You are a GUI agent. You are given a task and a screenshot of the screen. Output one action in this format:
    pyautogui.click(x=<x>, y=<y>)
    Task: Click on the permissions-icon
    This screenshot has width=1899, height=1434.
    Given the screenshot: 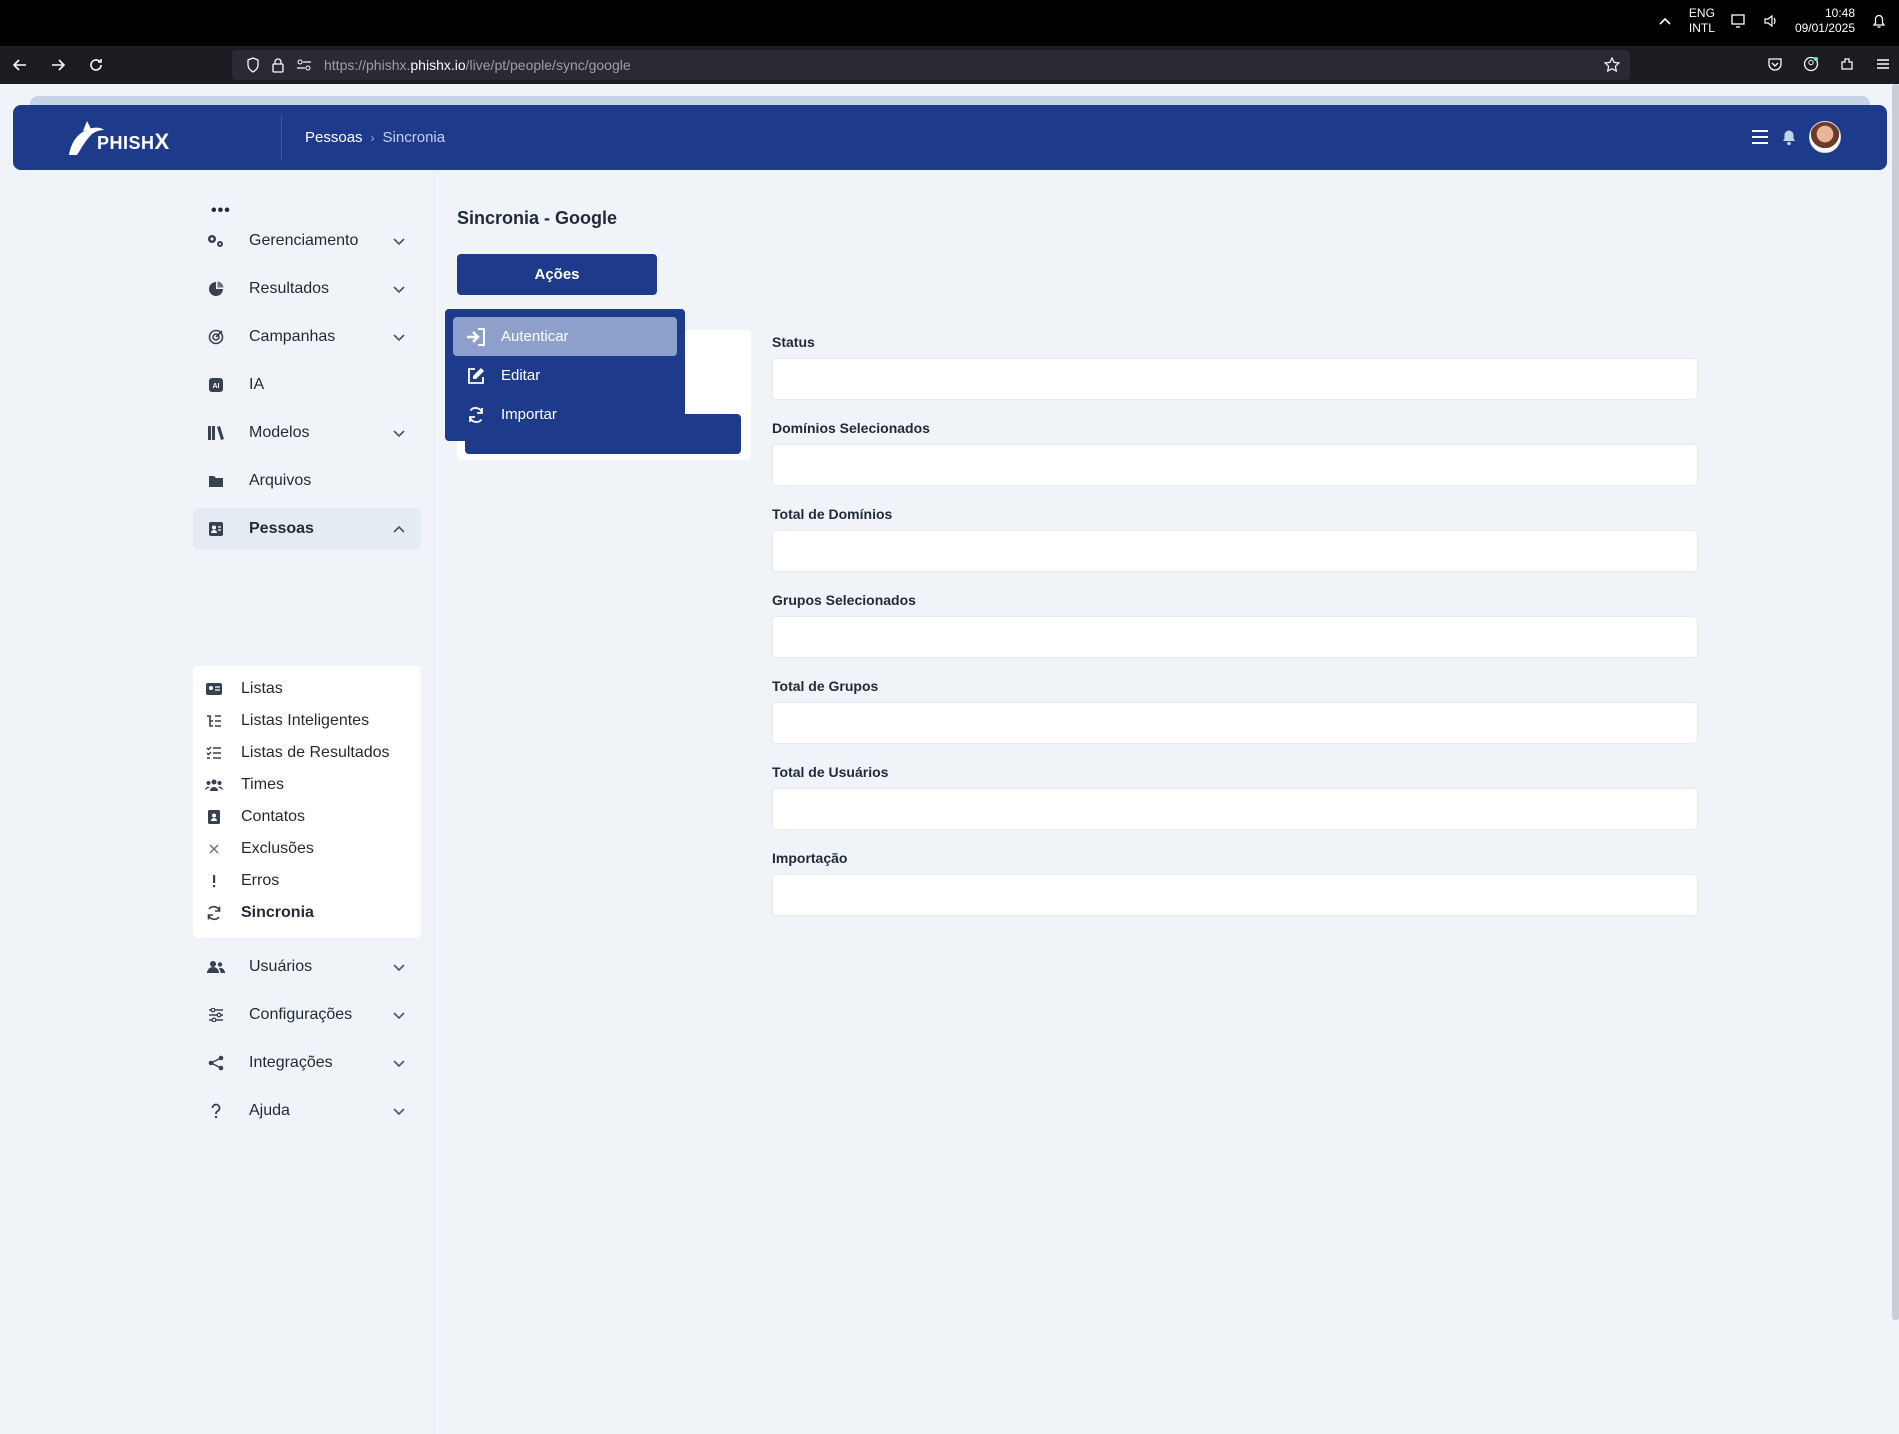 What is the action you would take?
    pyautogui.click(x=304, y=65)
    